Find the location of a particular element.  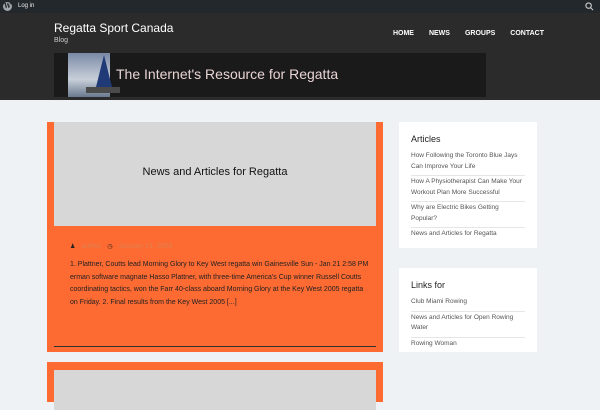

main-navigation: HOME NEWS GROUPS CONTACT is located at coordinates (468, 33).